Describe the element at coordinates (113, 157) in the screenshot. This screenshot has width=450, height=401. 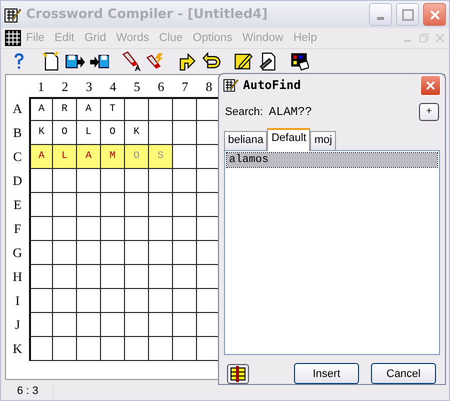
I see `crossword-square: M` at that location.